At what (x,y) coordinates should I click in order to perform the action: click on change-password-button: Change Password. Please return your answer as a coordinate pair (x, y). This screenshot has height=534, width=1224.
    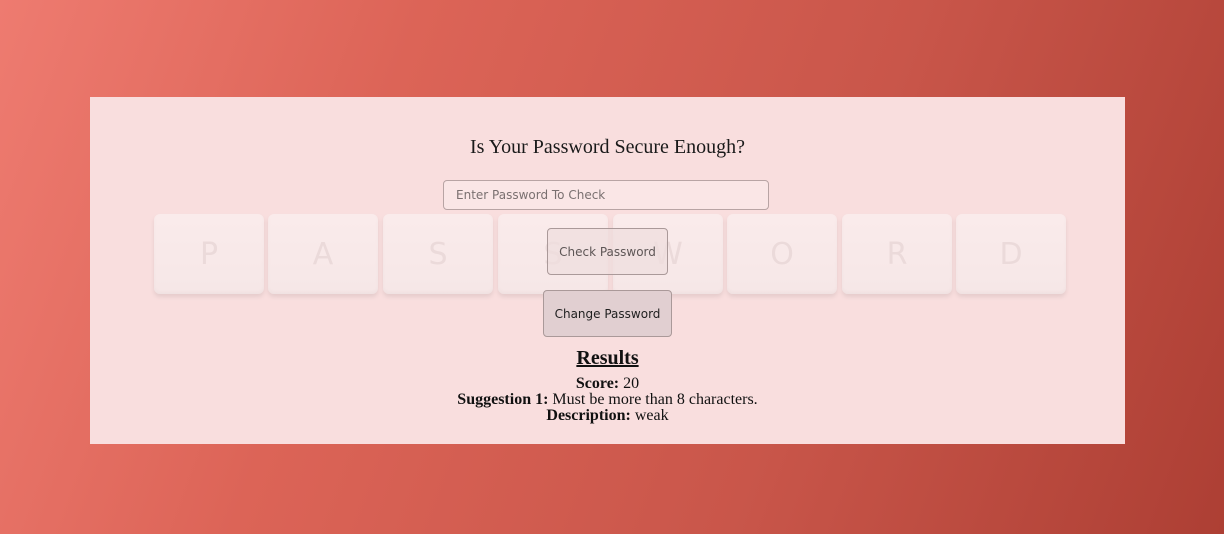
    Looking at the image, I should click on (607, 313).